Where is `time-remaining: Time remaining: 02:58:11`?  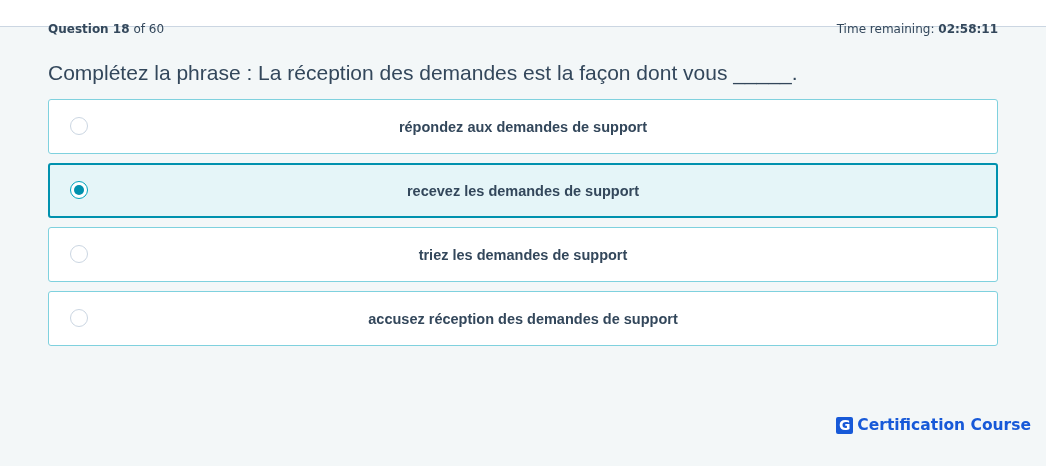 time-remaining: Time remaining: 02:58:11 is located at coordinates (917, 30).